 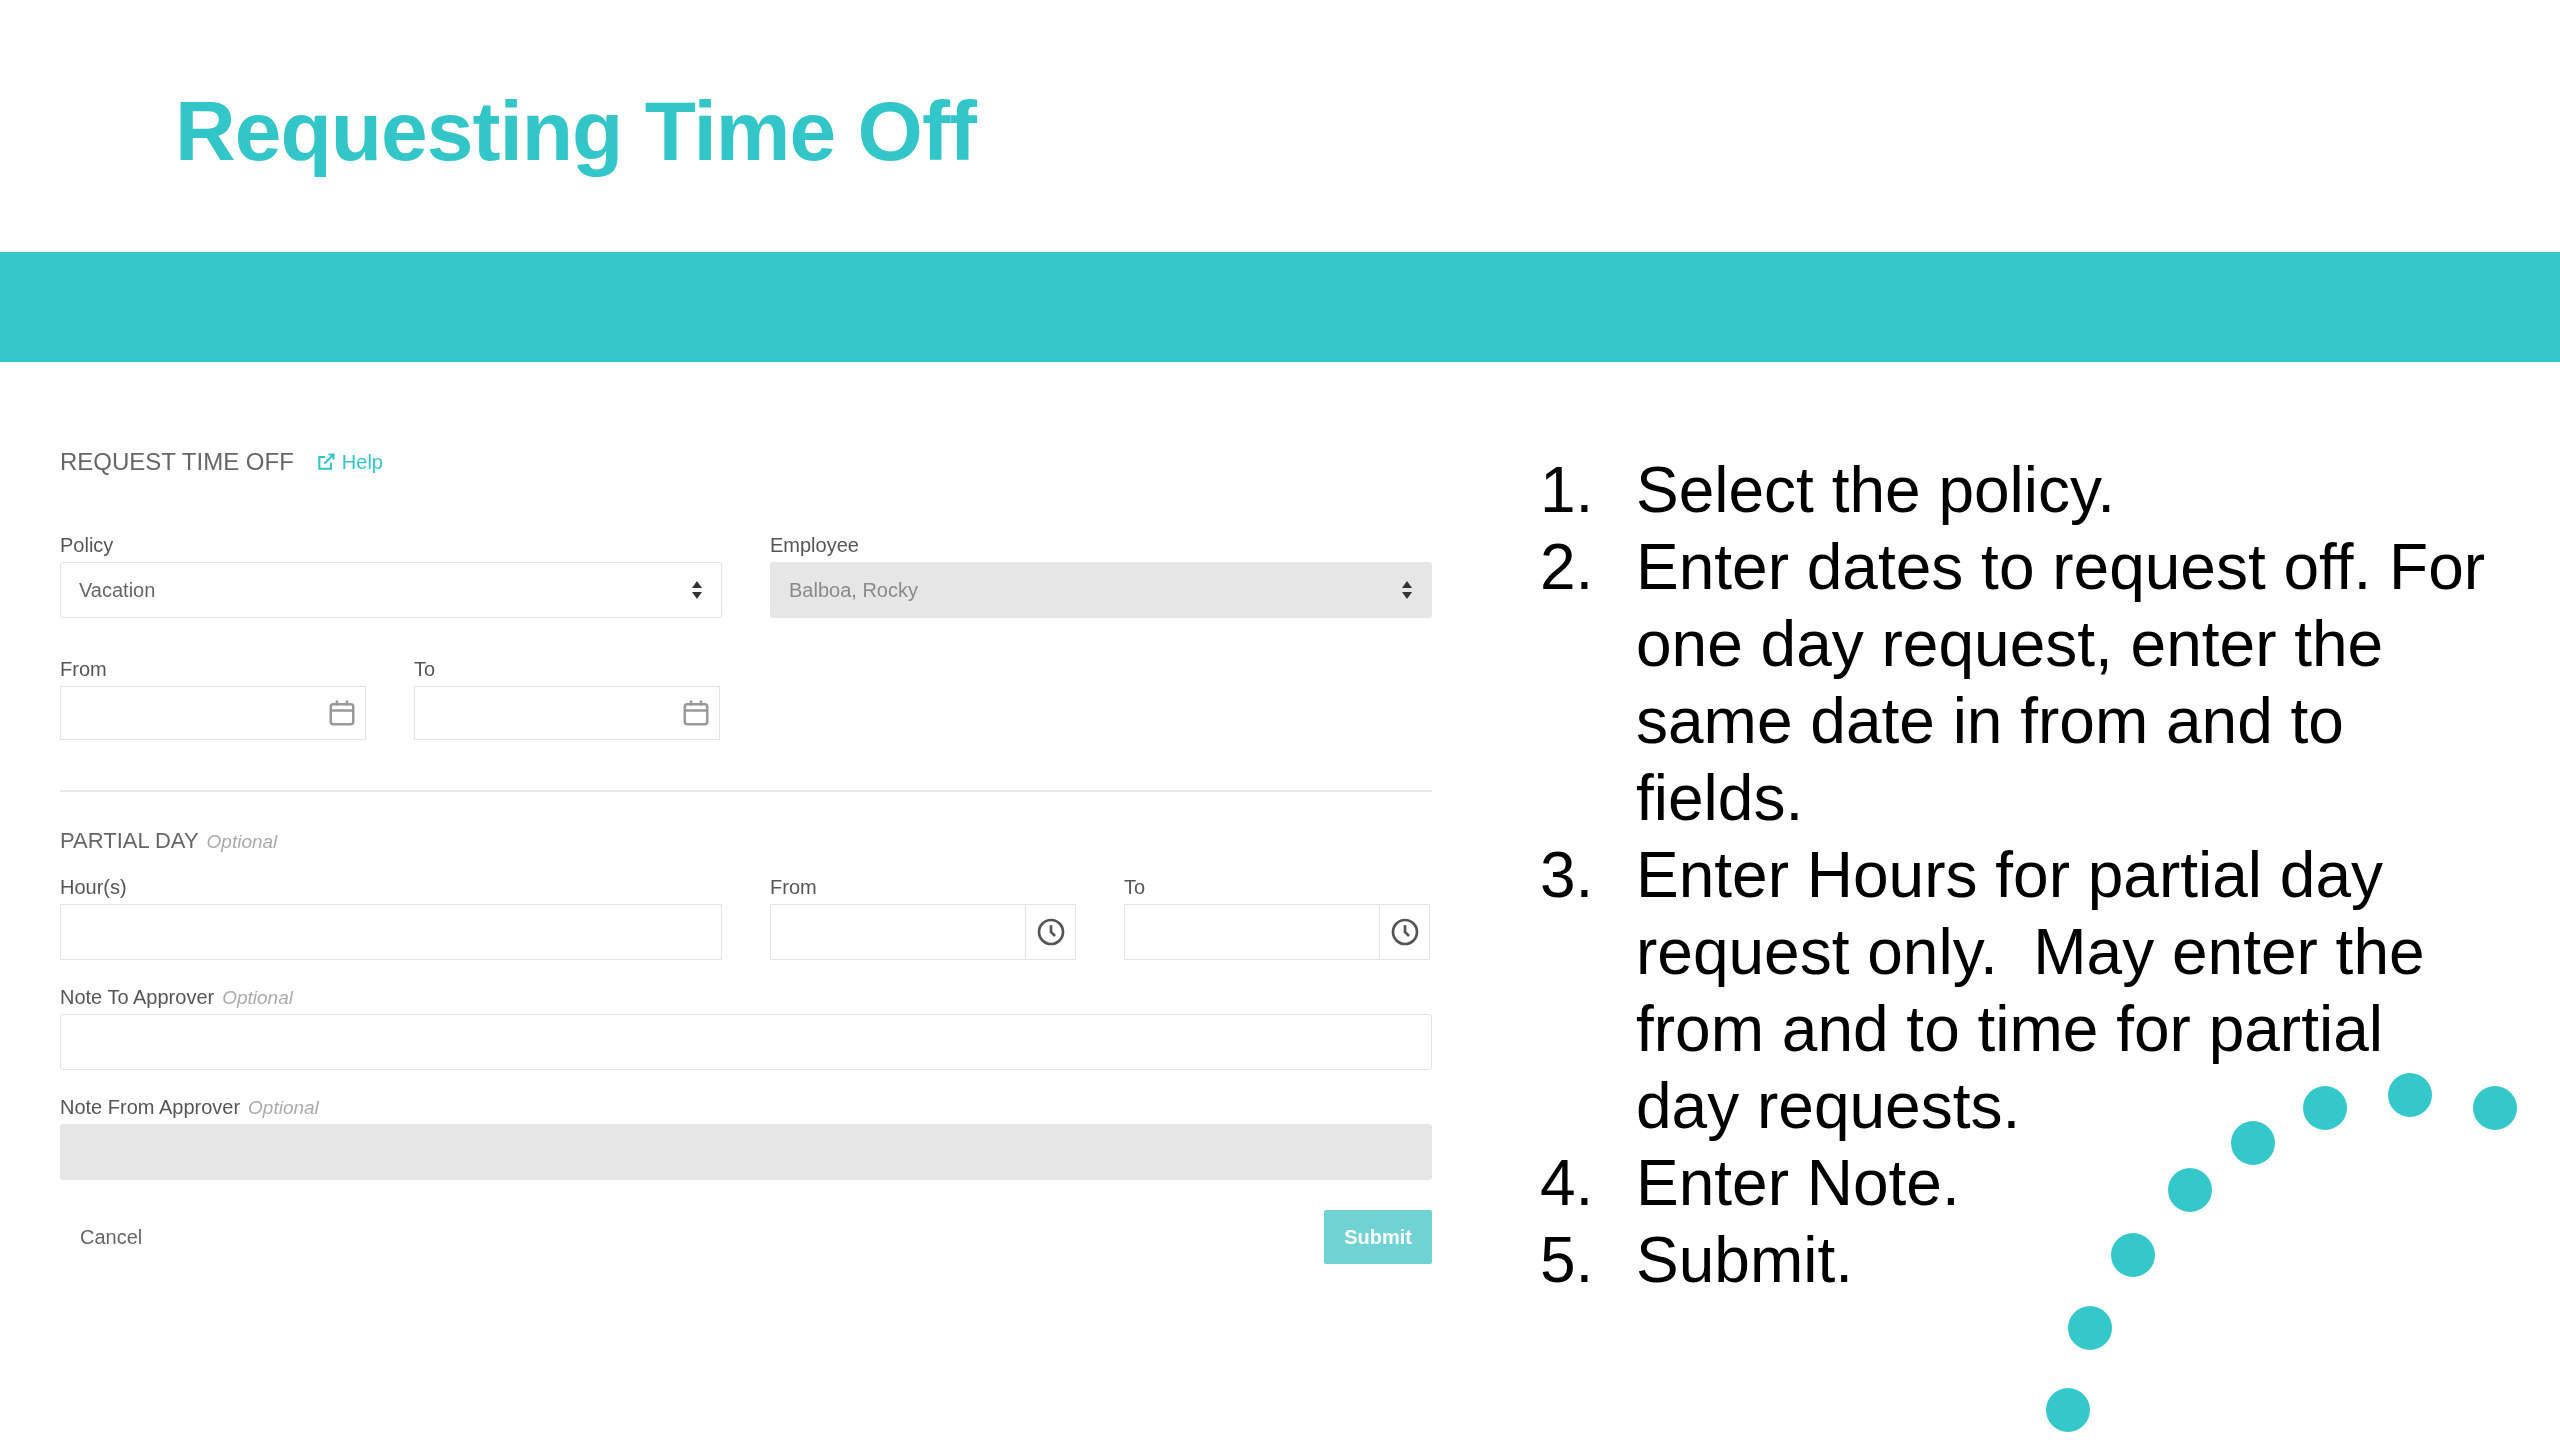 I want to click on hours-field, so click(x=391, y=932).